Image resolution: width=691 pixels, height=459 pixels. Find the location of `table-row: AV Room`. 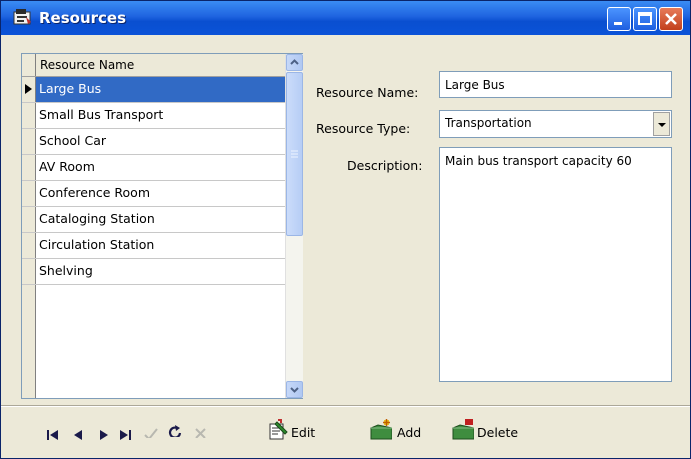

table-row: AV Room is located at coordinates (153, 168).